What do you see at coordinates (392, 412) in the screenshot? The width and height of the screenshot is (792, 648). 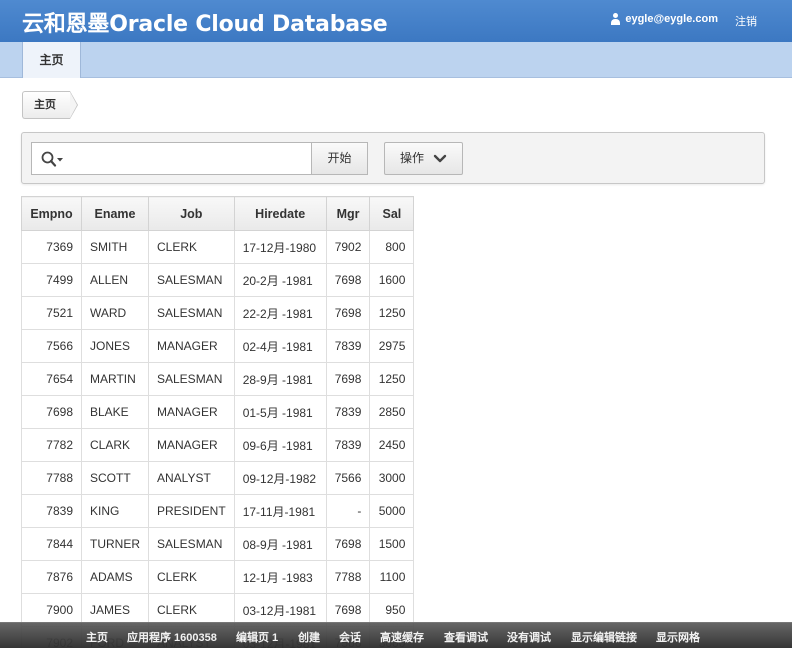 I see `cell-sal: 2850` at bounding box center [392, 412].